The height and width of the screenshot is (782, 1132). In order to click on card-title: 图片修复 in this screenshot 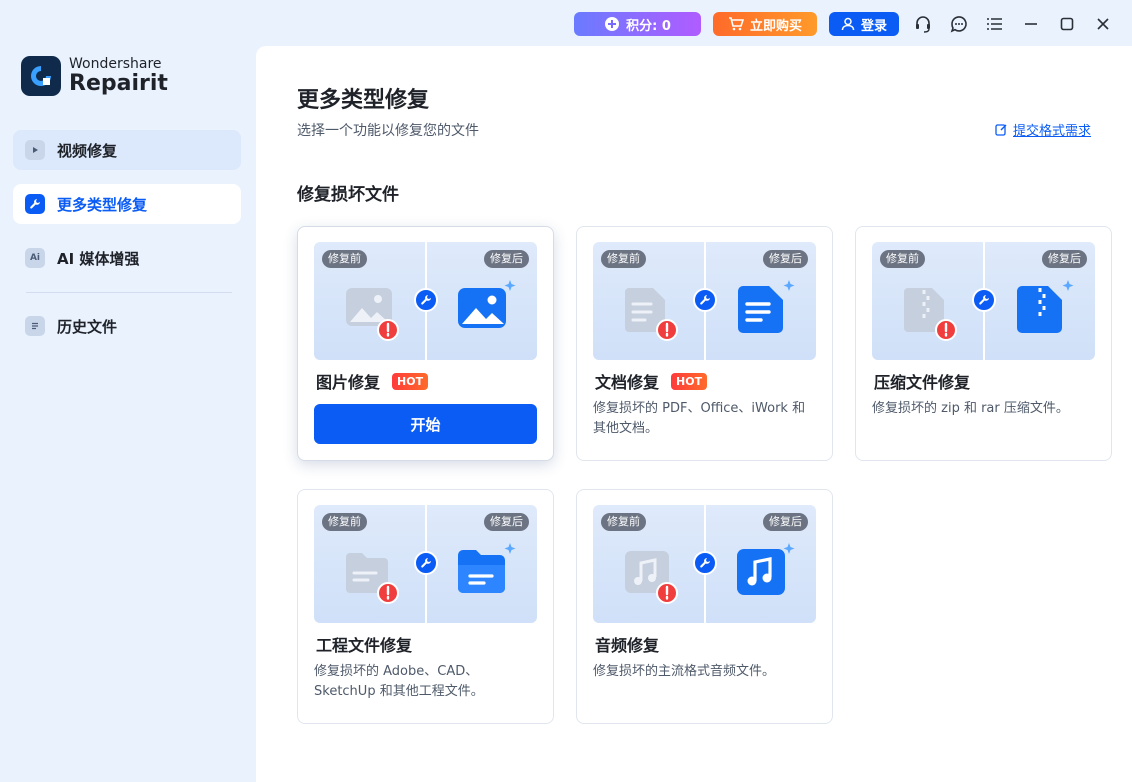, I will do `click(348, 382)`.